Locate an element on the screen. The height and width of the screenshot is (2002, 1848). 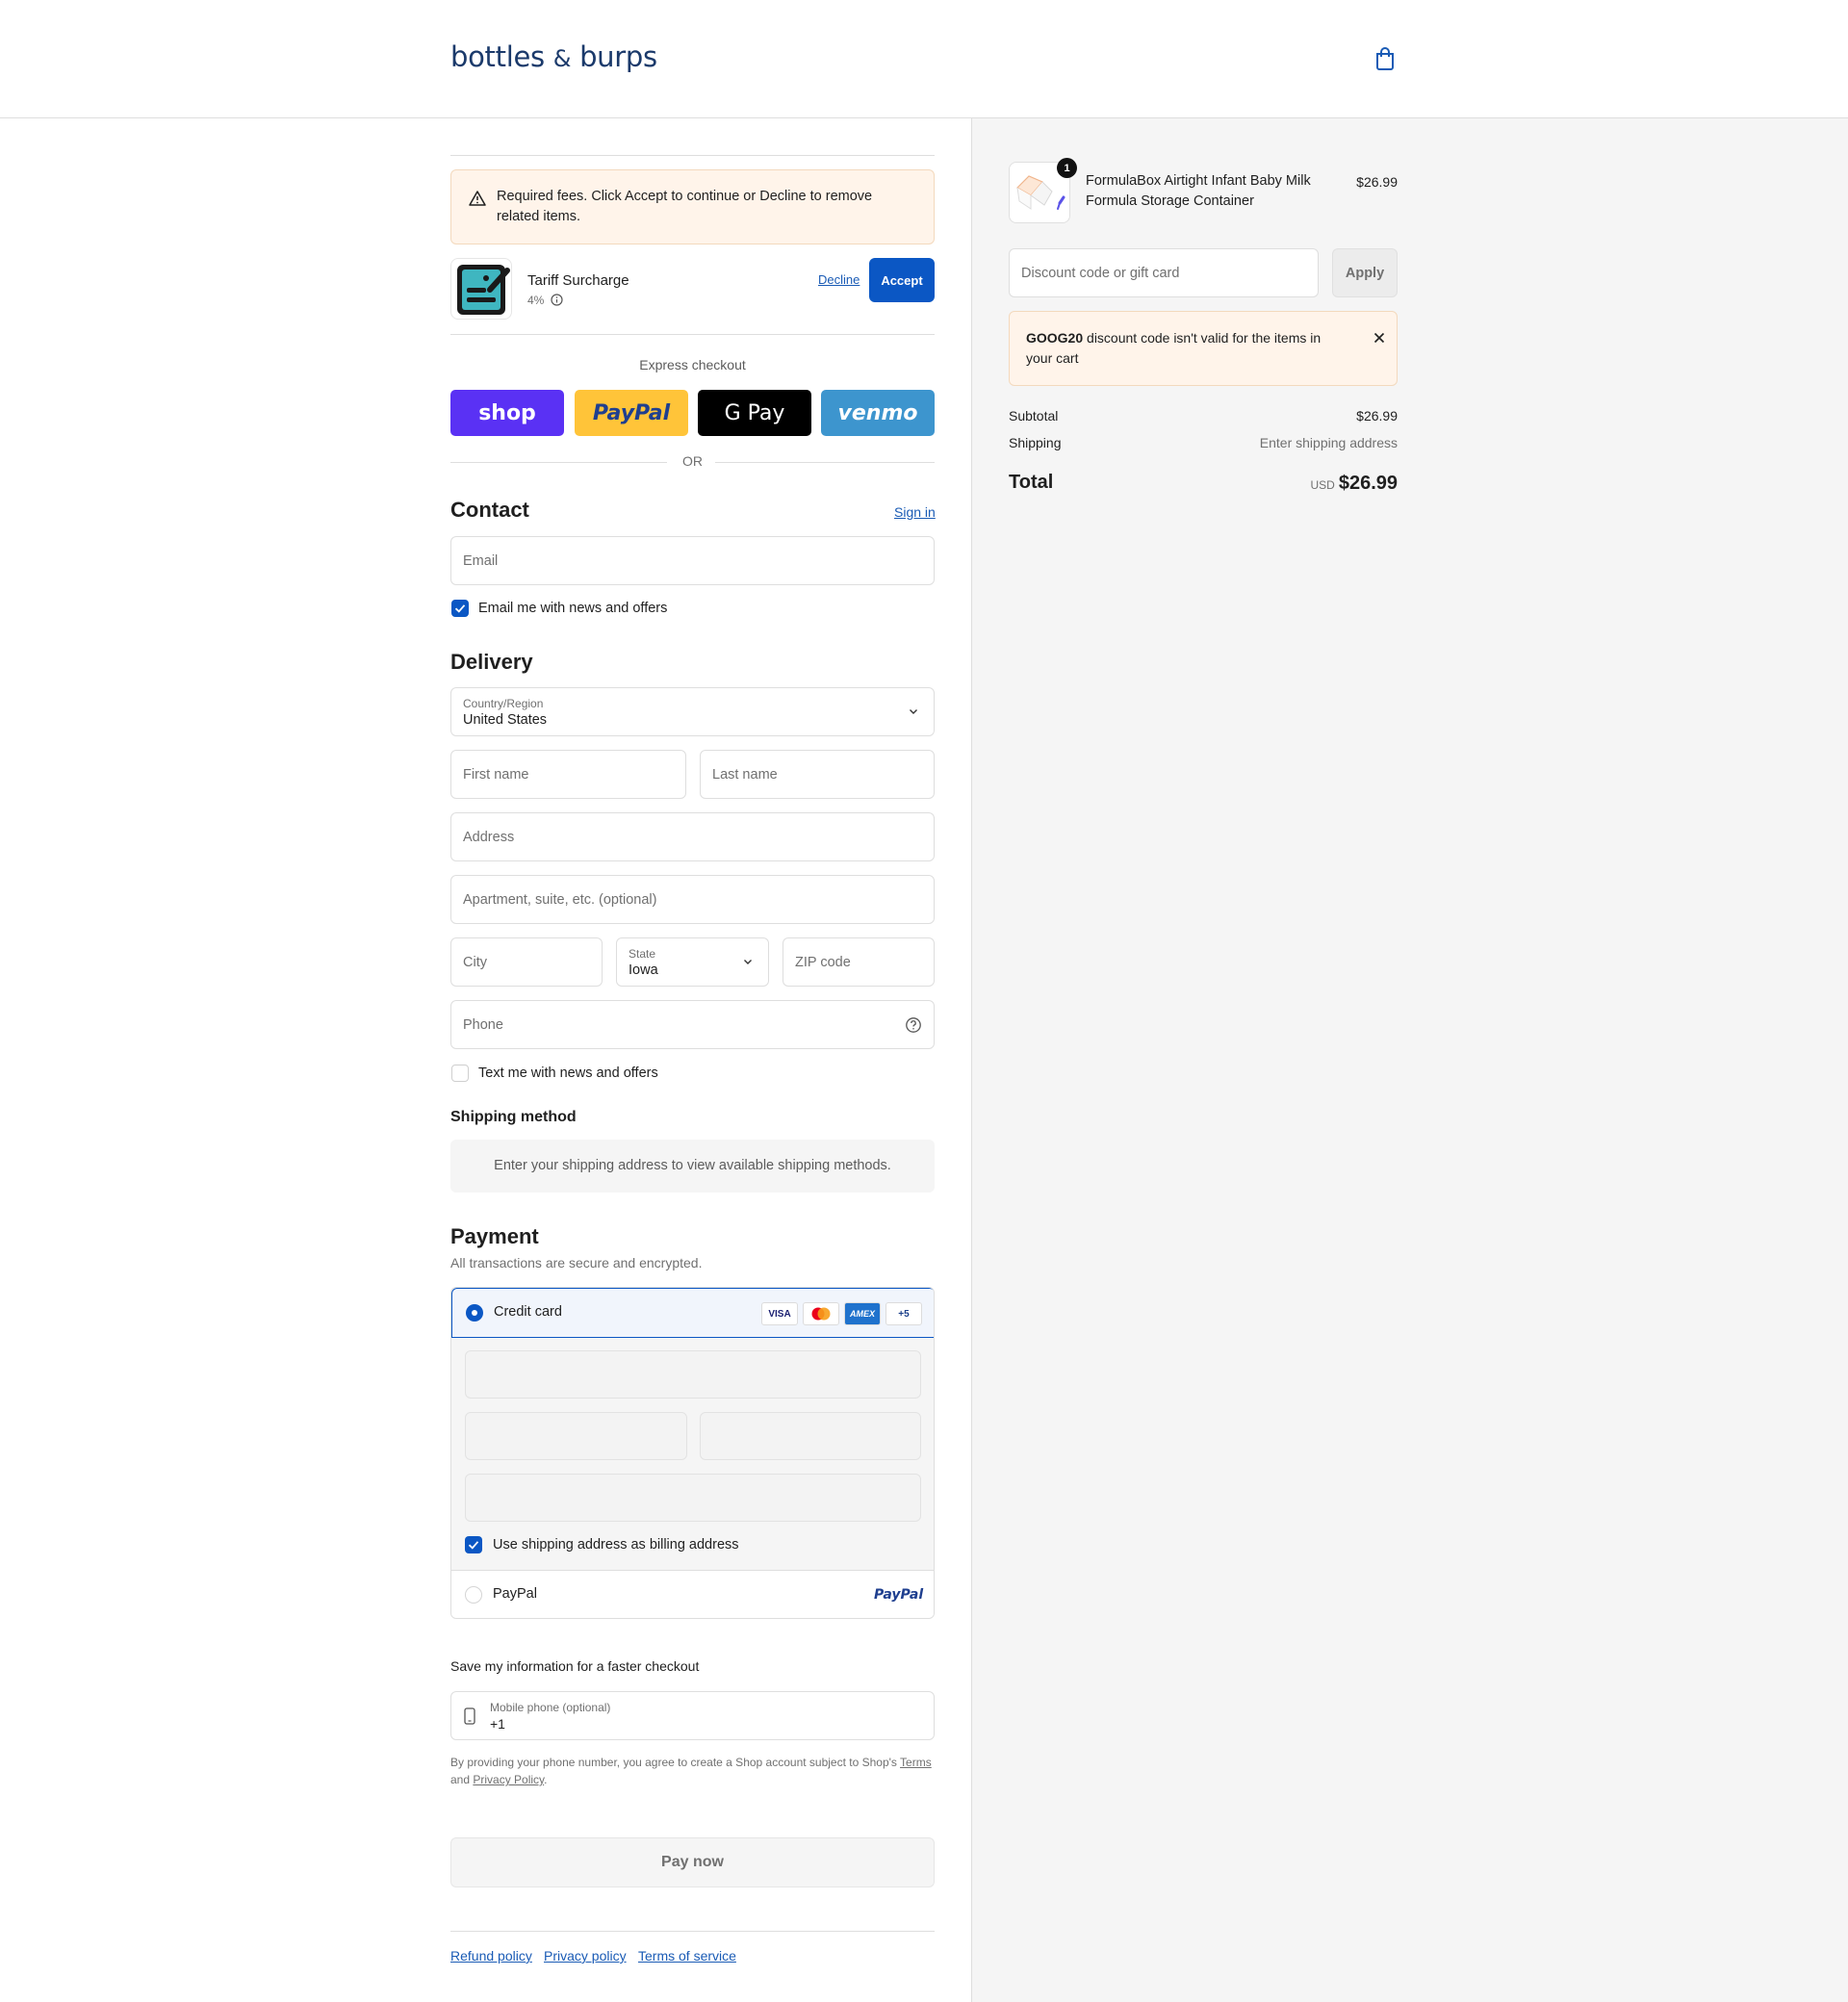
product-price: $26.99 is located at coordinates (1377, 182).